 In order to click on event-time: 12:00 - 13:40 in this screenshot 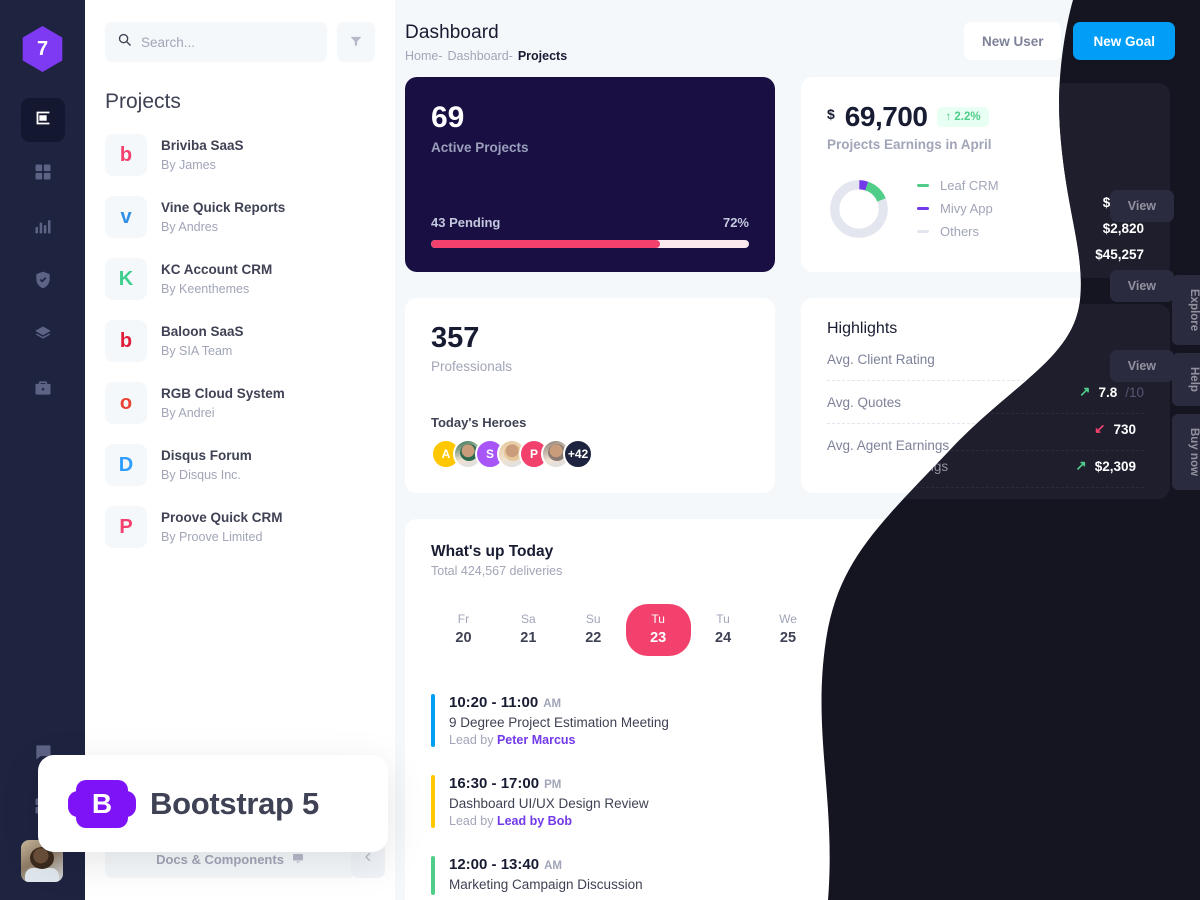, I will do `click(494, 864)`.